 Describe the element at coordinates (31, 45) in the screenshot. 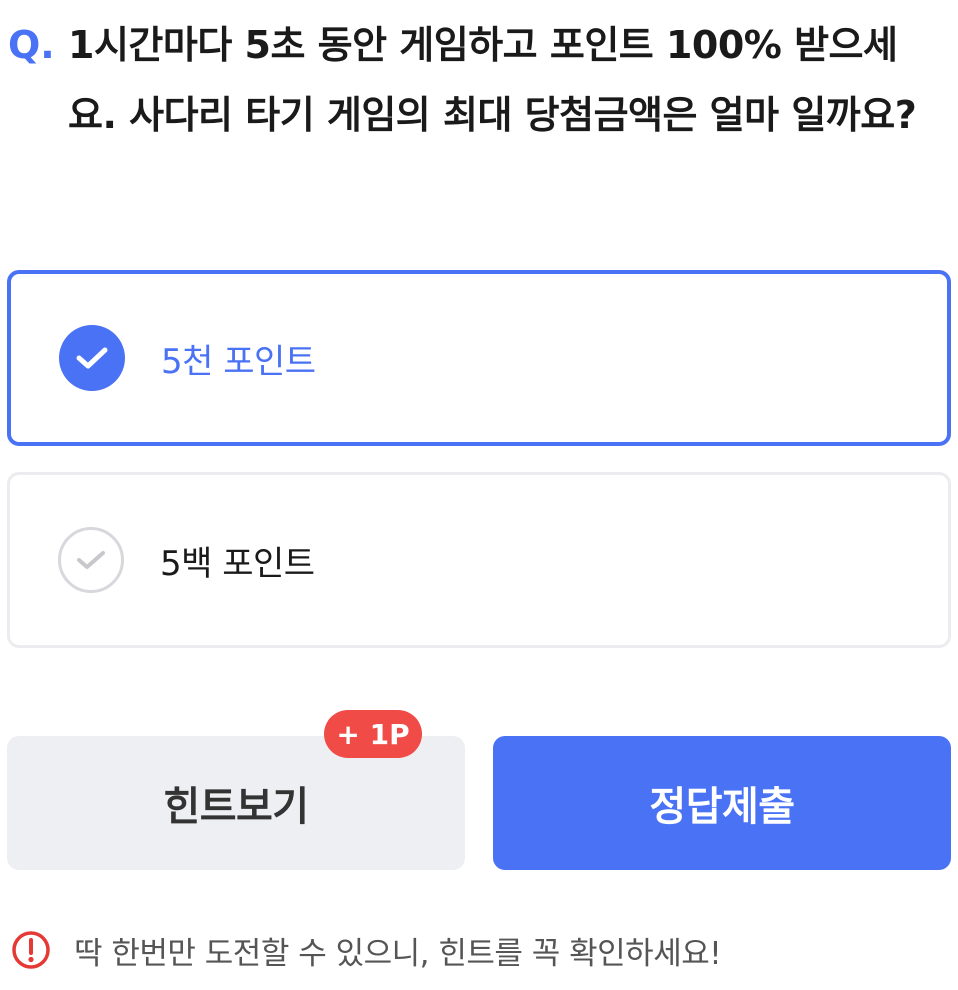

I see `question-prefix: Q.` at that location.